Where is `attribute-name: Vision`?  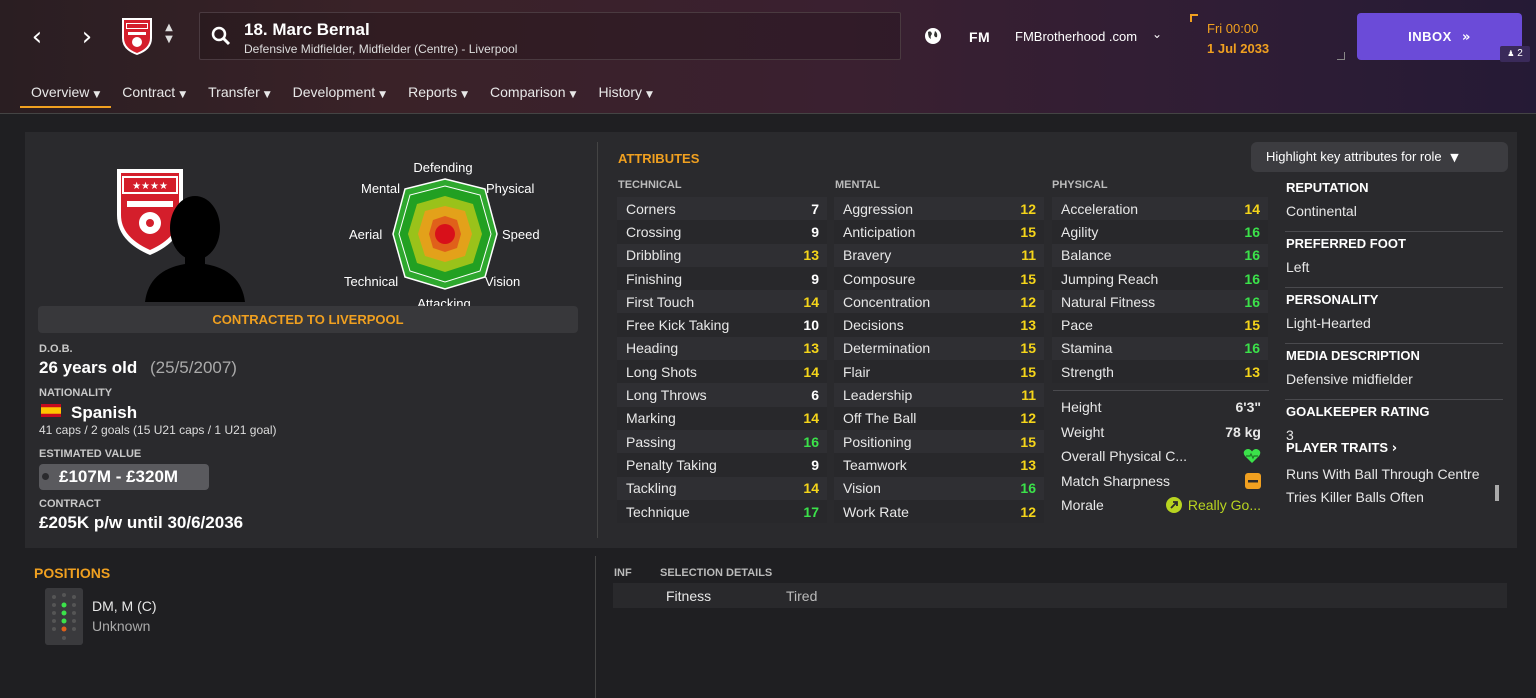 attribute-name: Vision is located at coordinates (862, 488).